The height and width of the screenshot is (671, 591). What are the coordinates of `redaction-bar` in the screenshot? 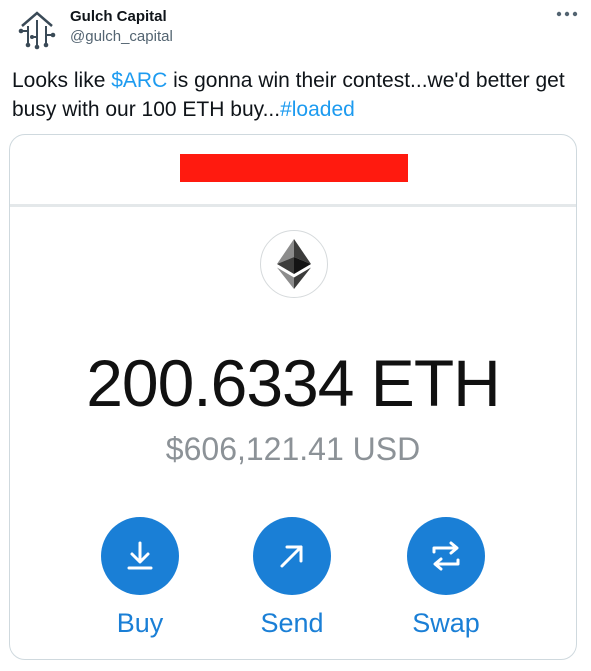 It's located at (294, 168).